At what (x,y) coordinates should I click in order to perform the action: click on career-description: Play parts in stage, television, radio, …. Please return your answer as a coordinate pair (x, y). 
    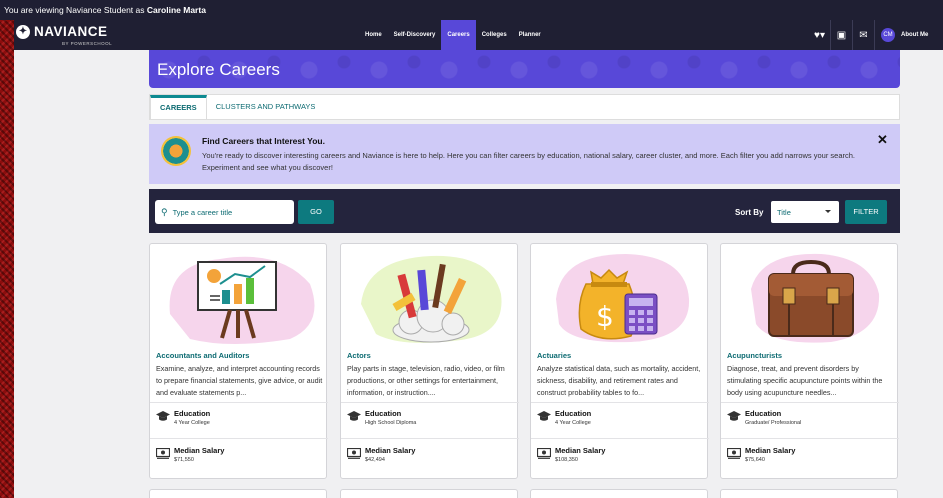
    Looking at the image, I should click on (426, 380).